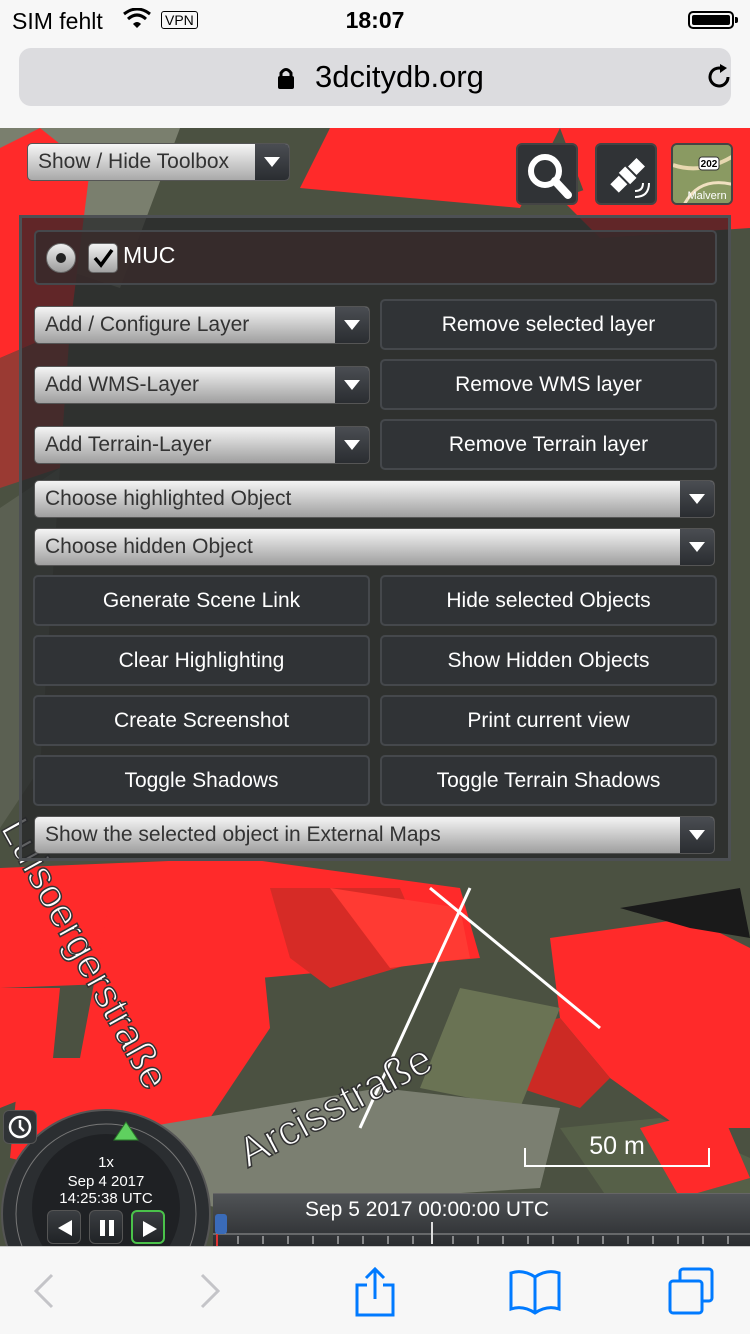 The width and height of the screenshot is (750, 1334). Describe the element at coordinates (149, 546) in the screenshot. I see `hidden-object-label: Choose hidden Object` at that location.